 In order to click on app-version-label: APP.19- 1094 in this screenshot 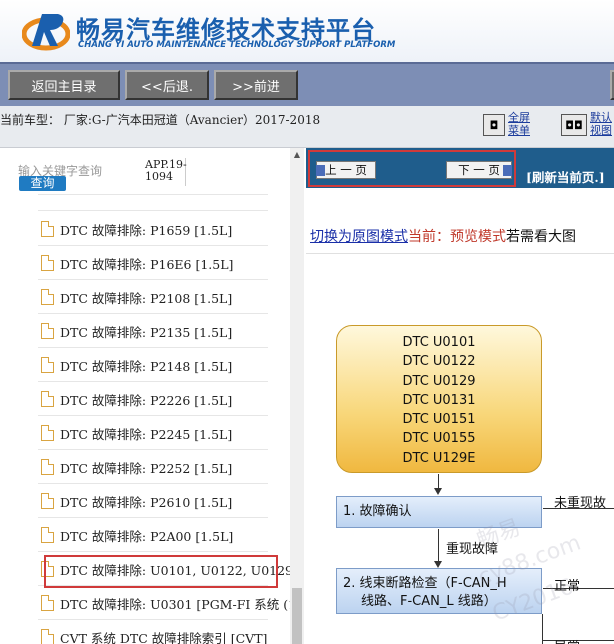, I will do `click(166, 171)`.